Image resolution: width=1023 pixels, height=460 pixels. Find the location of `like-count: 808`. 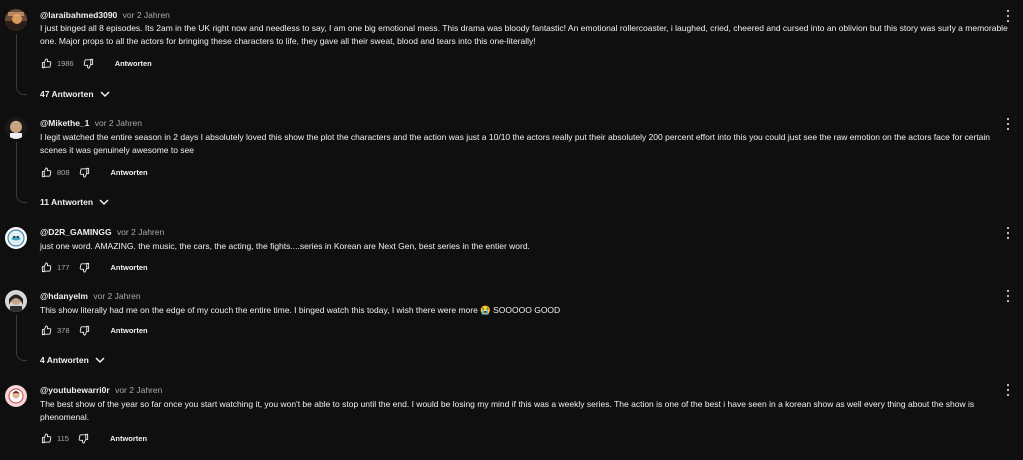

like-count: 808 is located at coordinates (63, 172).